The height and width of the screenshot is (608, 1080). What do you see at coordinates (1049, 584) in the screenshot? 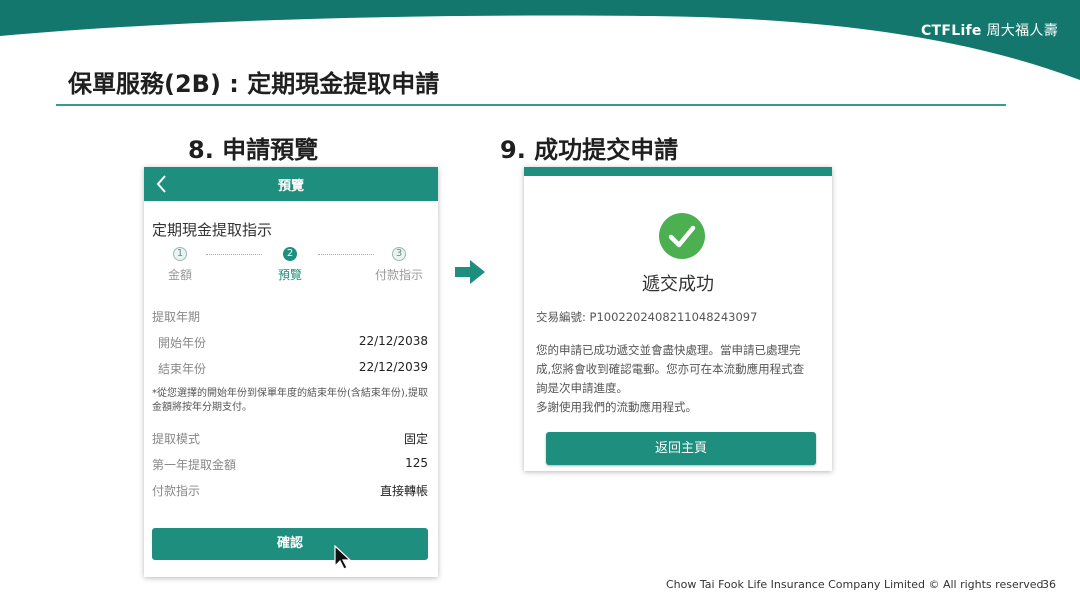
I see `page-number: 36` at bounding box center [1049, 584].